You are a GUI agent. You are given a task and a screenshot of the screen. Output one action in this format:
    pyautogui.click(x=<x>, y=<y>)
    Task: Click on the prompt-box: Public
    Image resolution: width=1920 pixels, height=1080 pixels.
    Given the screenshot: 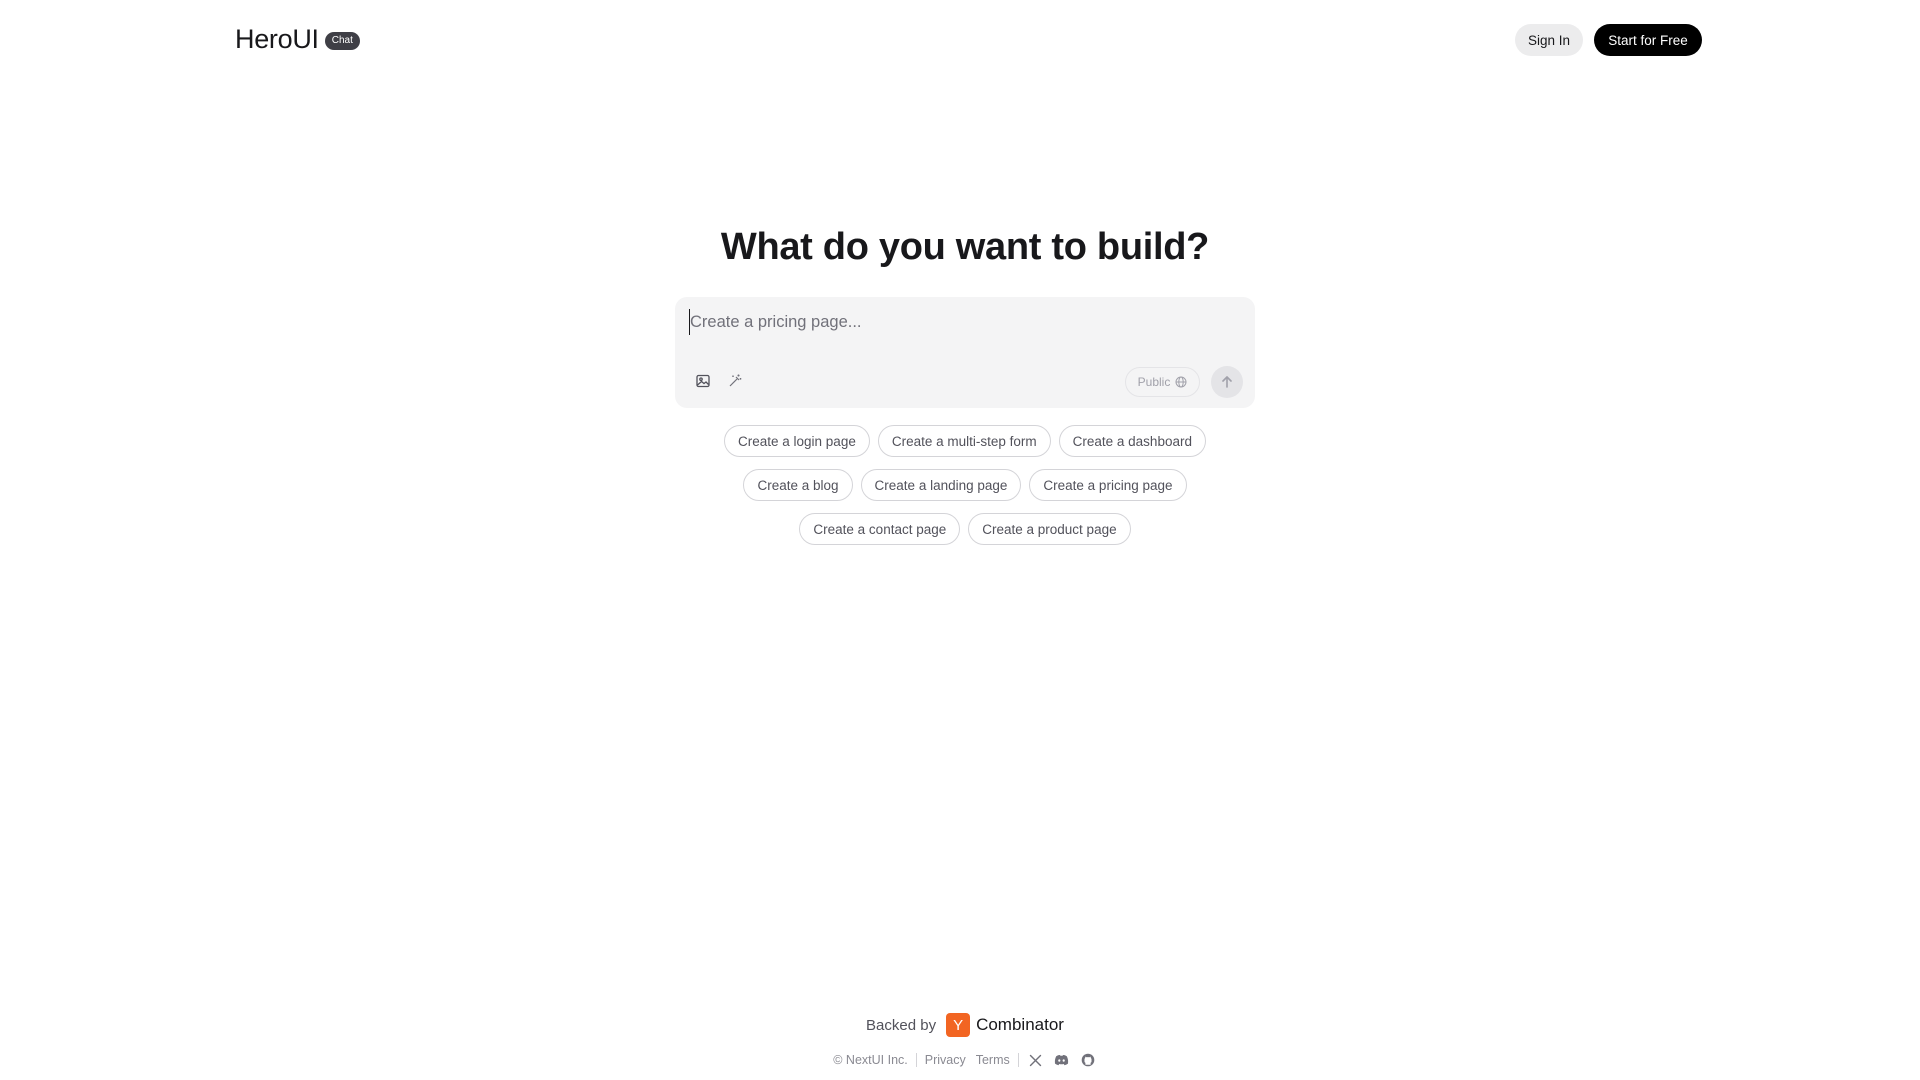 What is the action you would take?
    pyautogui.click(x=965, y=352)
    